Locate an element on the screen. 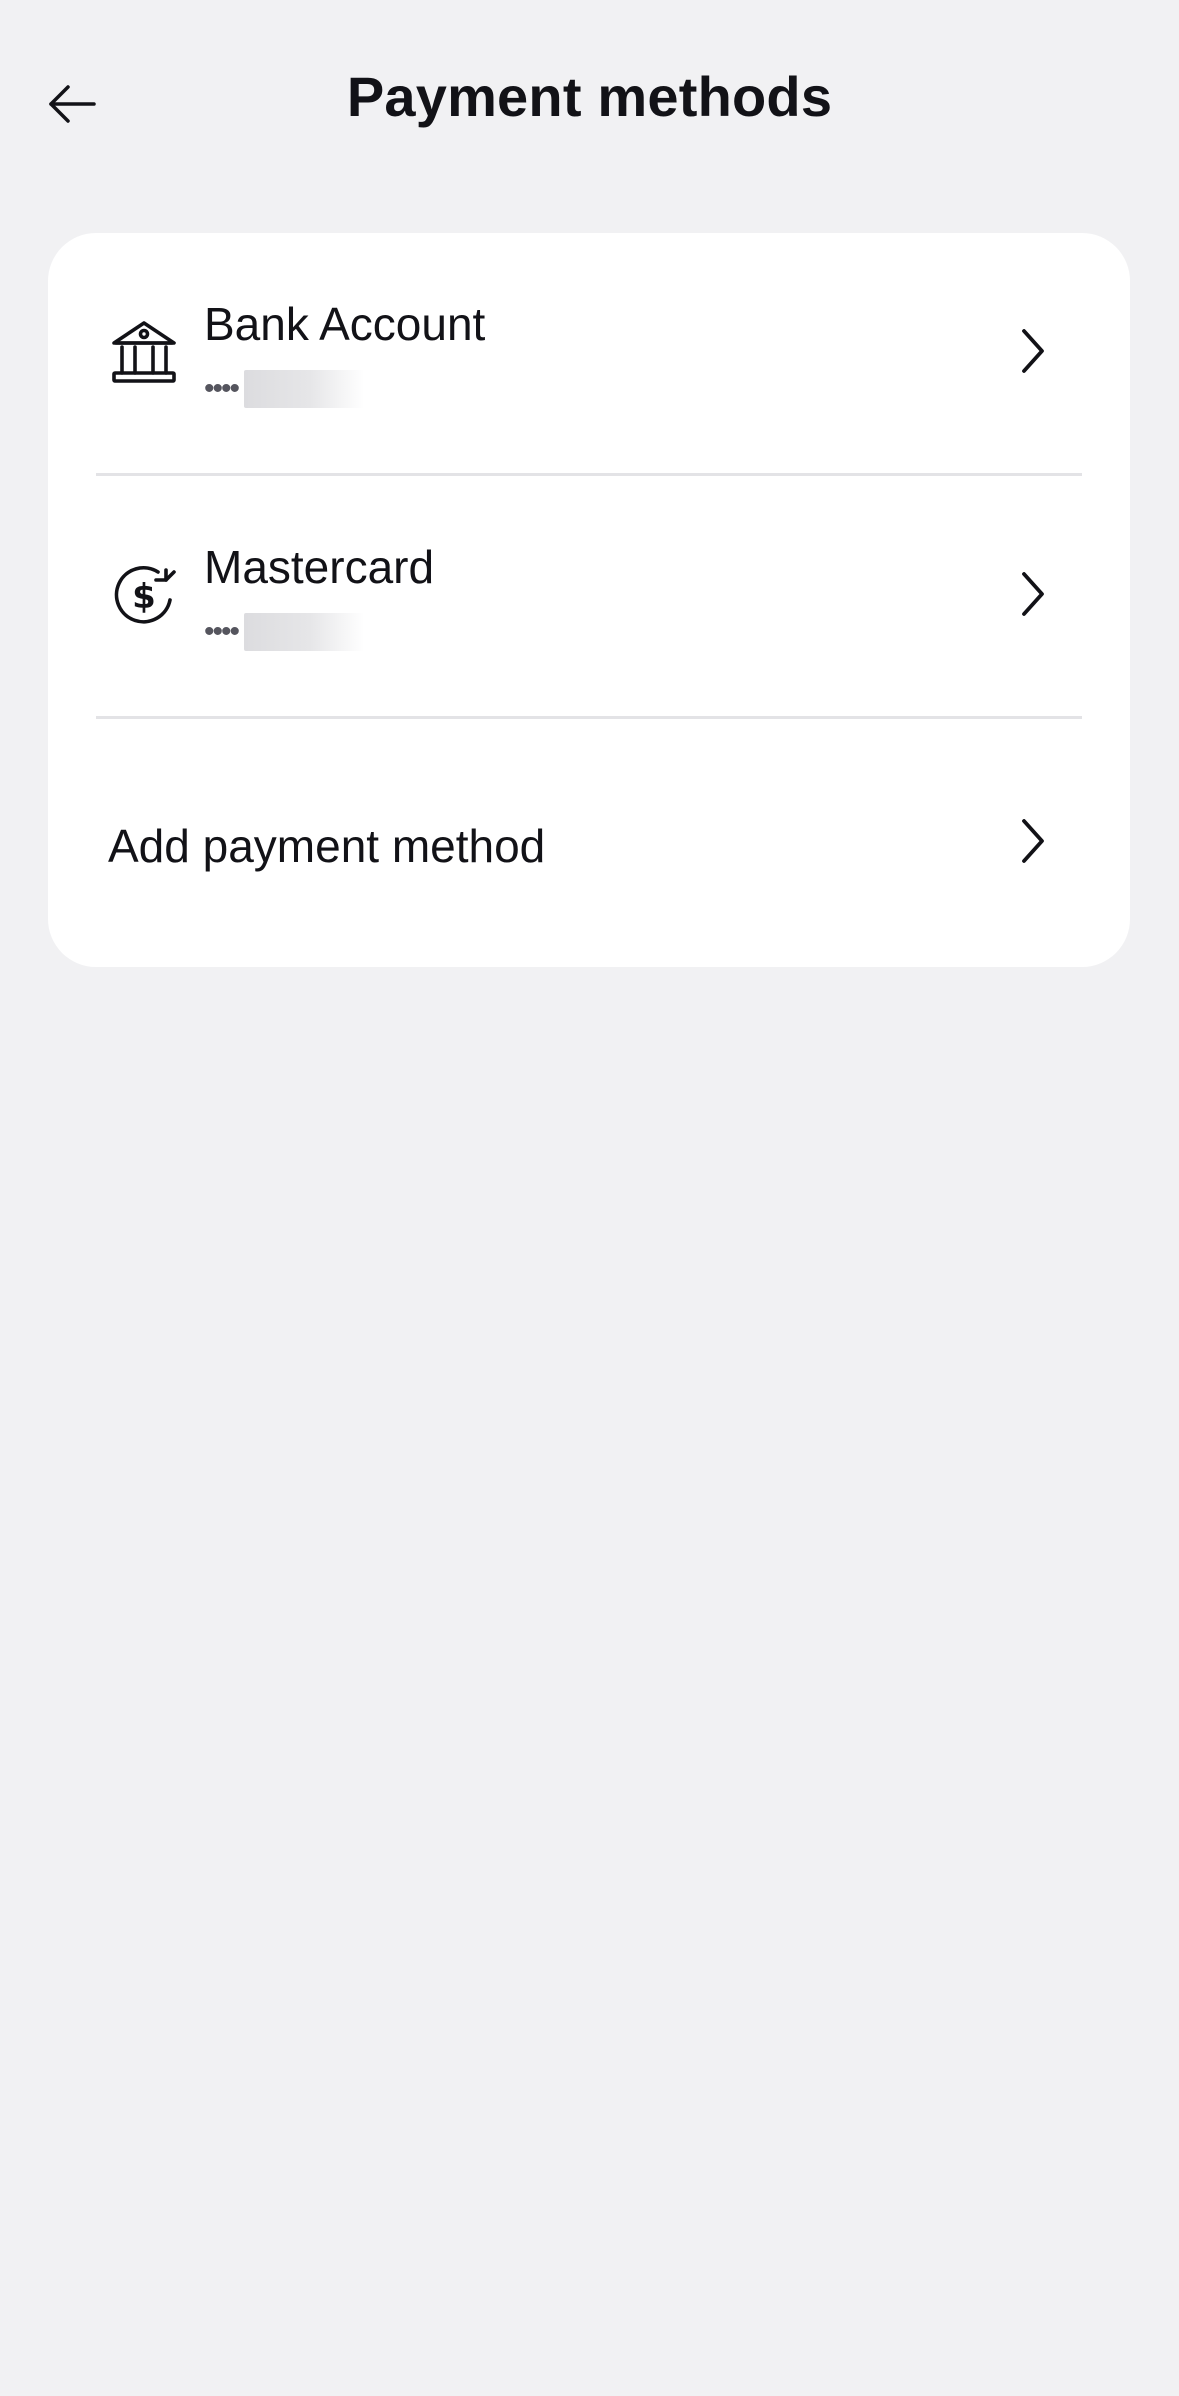  add-payment-method-button: Add payment method is located at coordinates (589, 843).